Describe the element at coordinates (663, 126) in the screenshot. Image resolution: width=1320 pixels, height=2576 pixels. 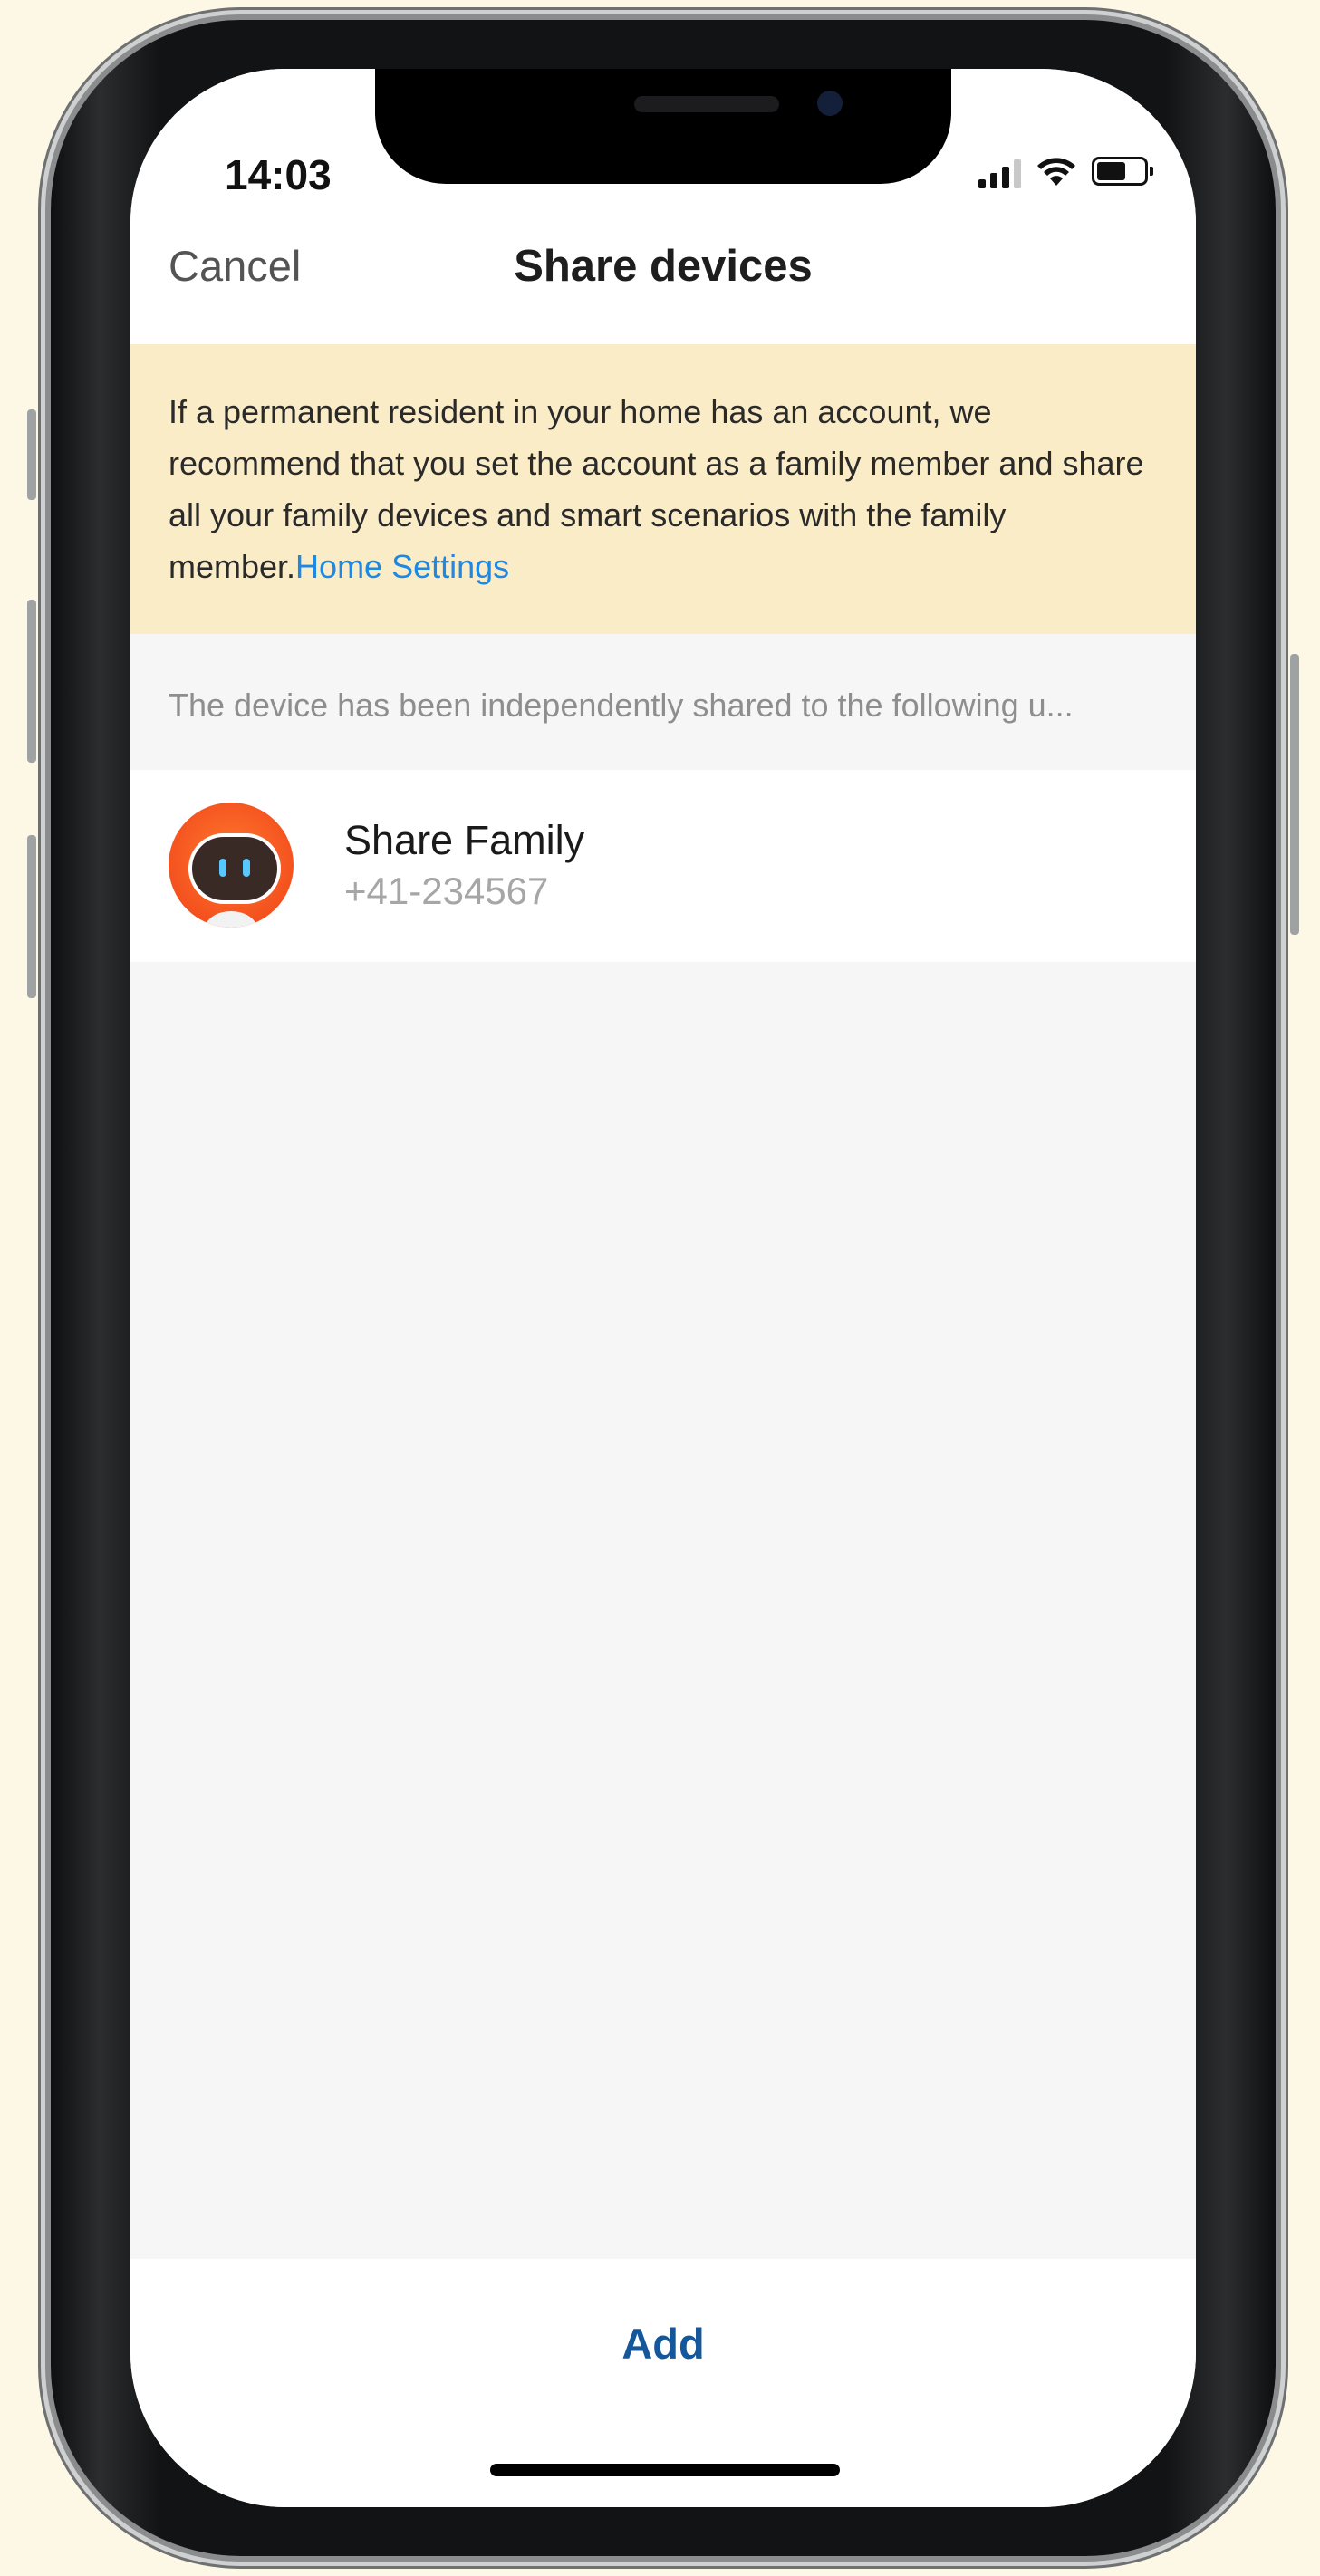
I see `notch` at that location.